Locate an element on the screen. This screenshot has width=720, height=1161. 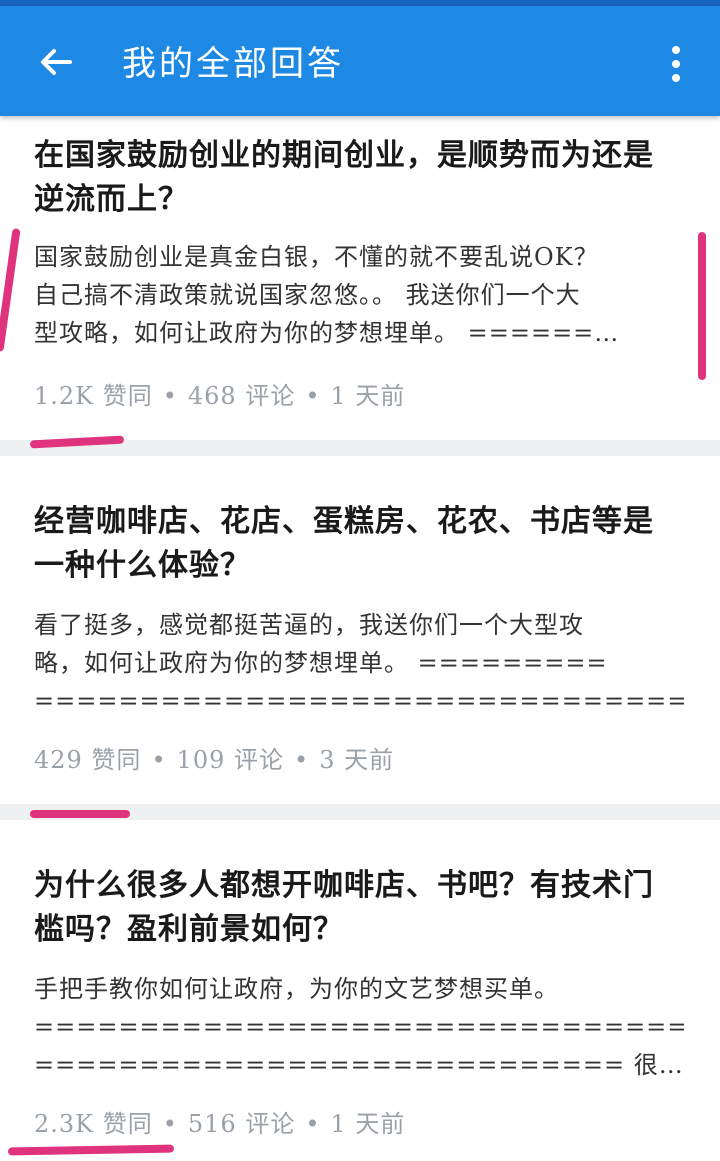
answer-meta: 429 赞同 • 109 评论 • 3 天前 is located at coordinates (214, 760).